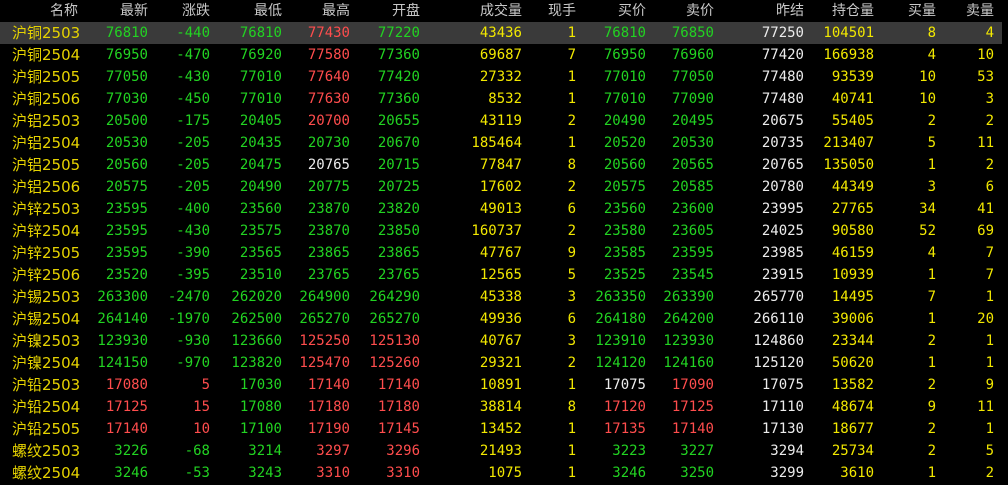 The image size is (1008, 485). What do you see at coordinates (778, 341) in the screenshot?
I see `cell-prev-settle: 124860` at bounding box center [778, 341].